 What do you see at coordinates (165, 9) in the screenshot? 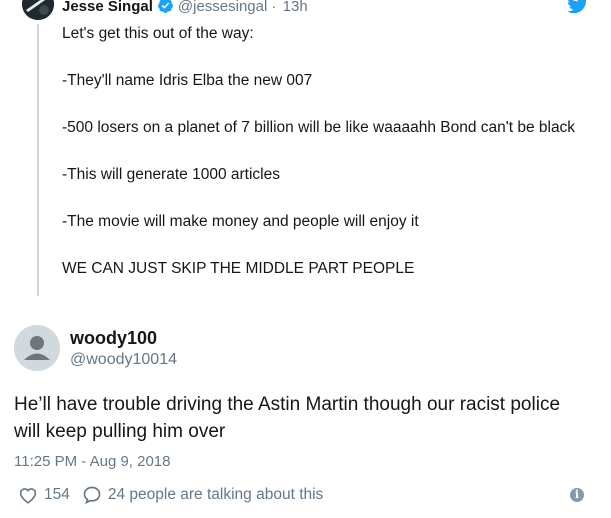
I see `verified-badge-icon` at bounding box center [165, 9].